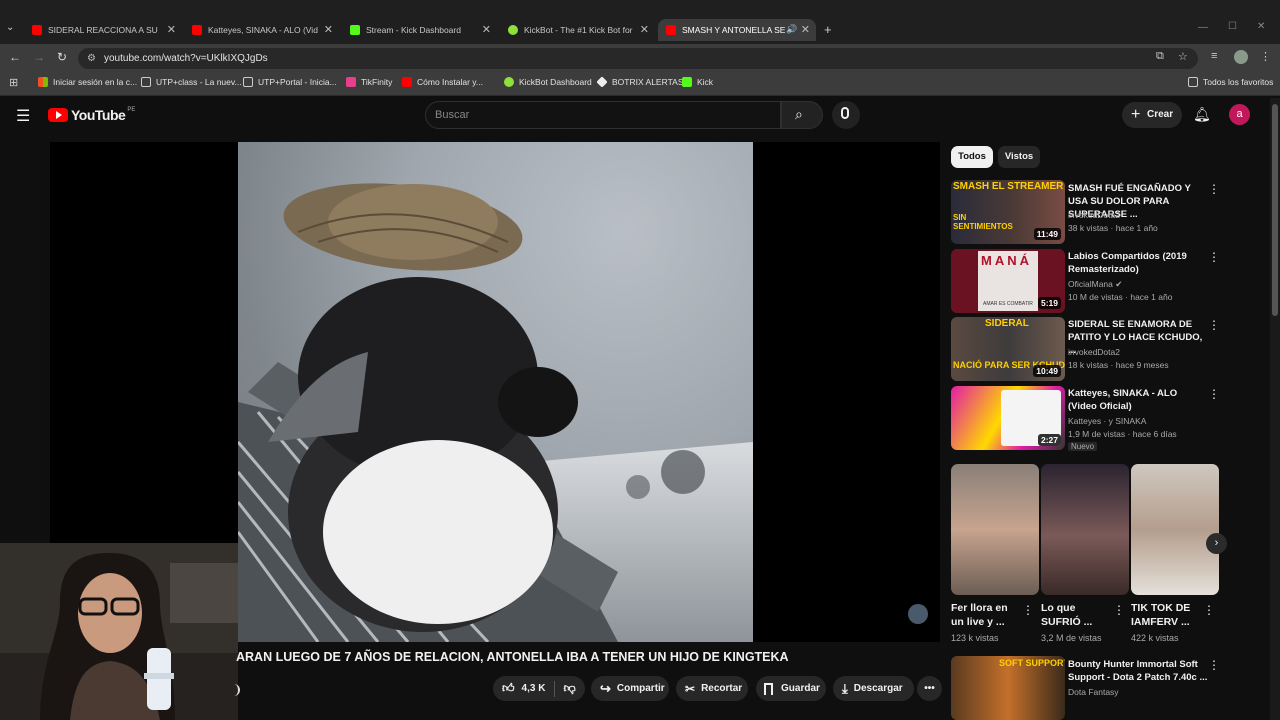  I want to click on channel-watermark-icon, so click(918, 614).